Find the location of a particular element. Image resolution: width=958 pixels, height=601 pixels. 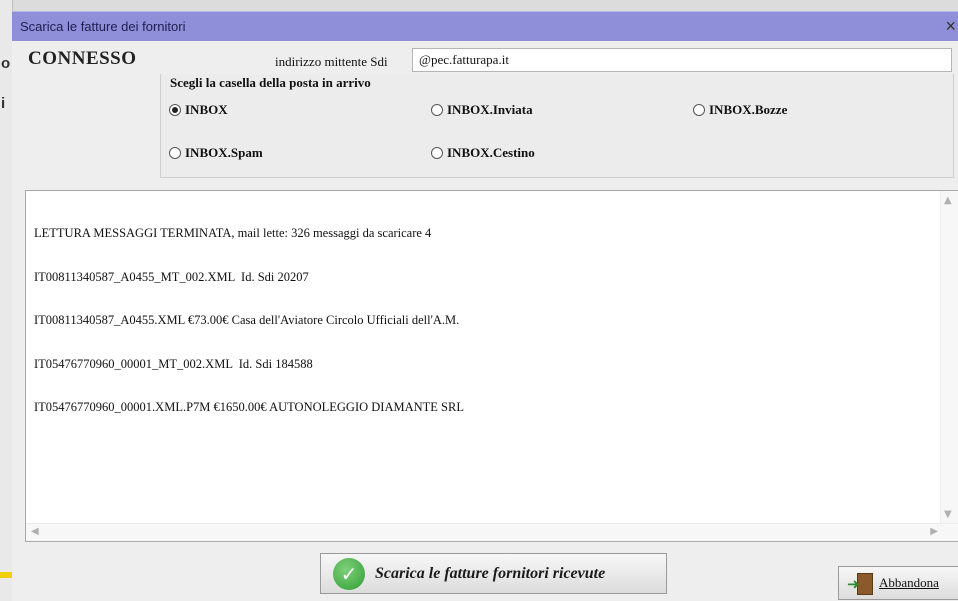

radio-inbox-bozze: INBOX.Bozze is located at coordinates (740, 110).